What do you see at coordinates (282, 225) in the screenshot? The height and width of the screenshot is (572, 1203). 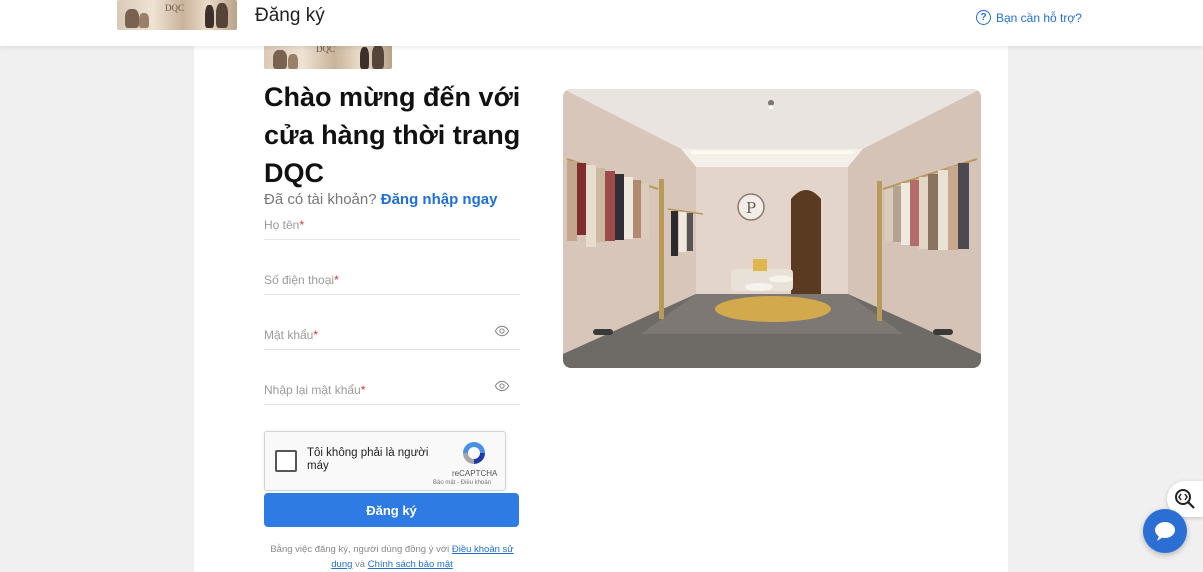 I see `fullname-label: Họ tên` at bounding box center [282, 225].